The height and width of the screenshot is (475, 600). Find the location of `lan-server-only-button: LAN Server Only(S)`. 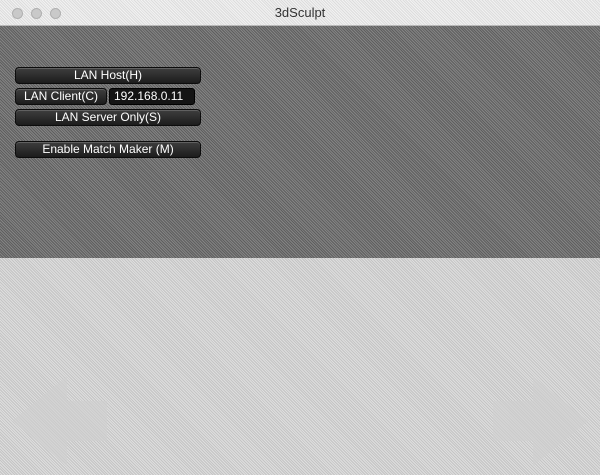

lan-server-only-button: LAN Server Only(S) is located at coordinates (108, 117).